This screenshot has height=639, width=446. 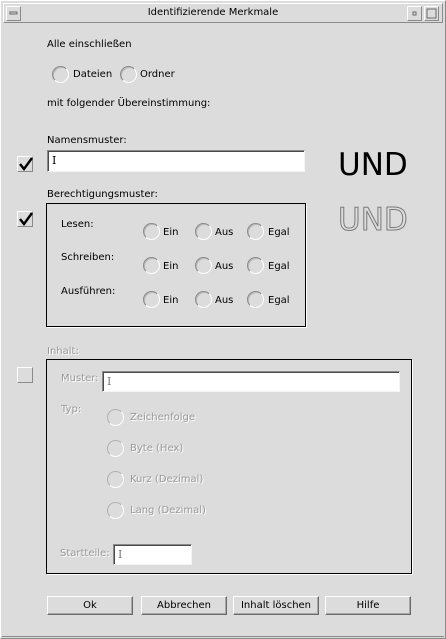 I want to click on read-label: Lesen:, so click(x=77, y=224).